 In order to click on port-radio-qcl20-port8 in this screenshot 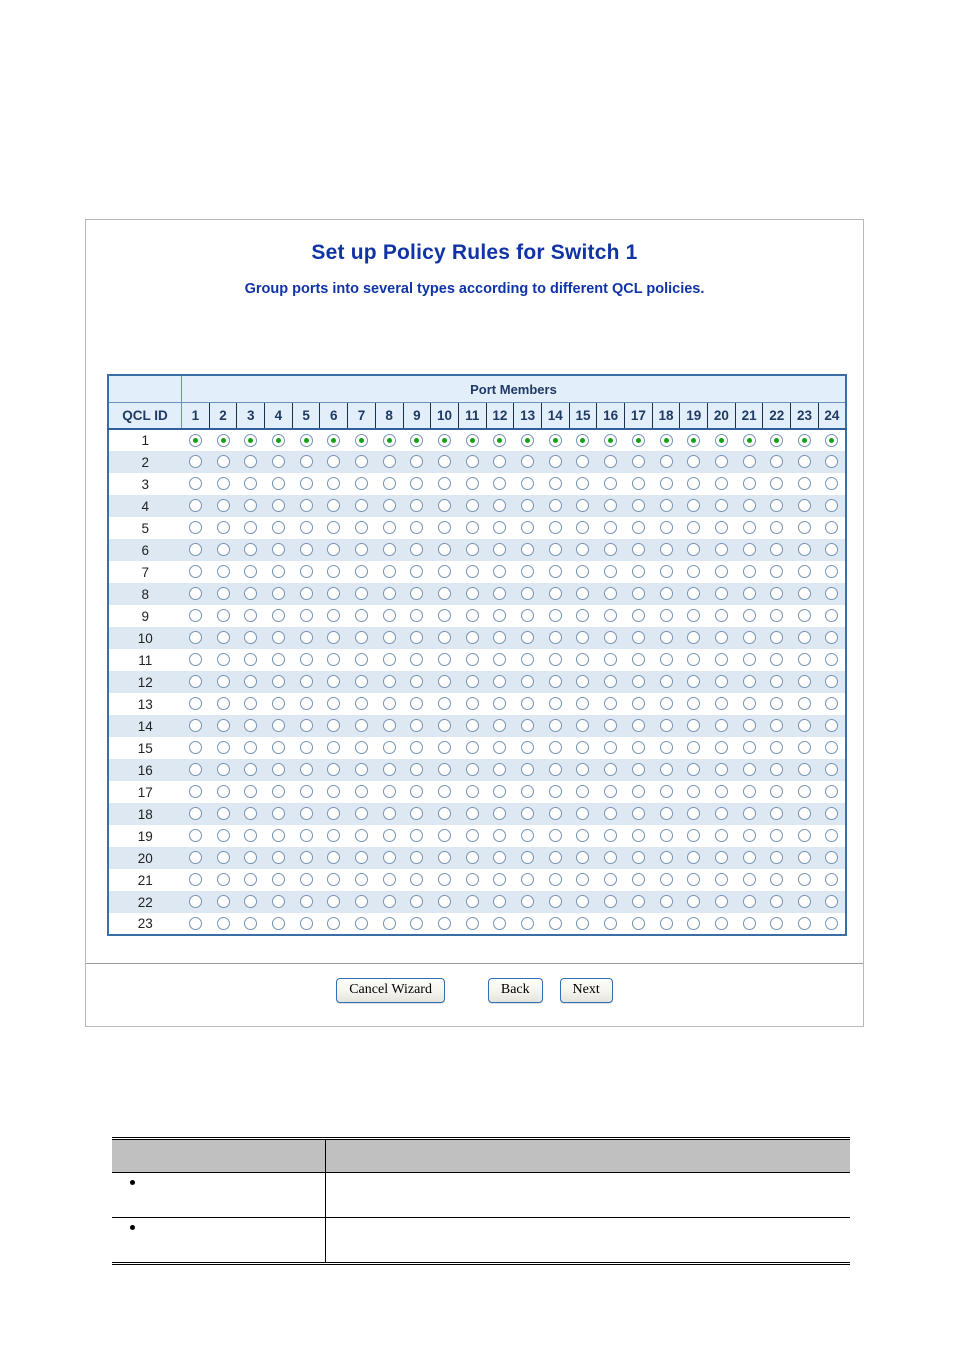, I will do `click(389, 858)`.